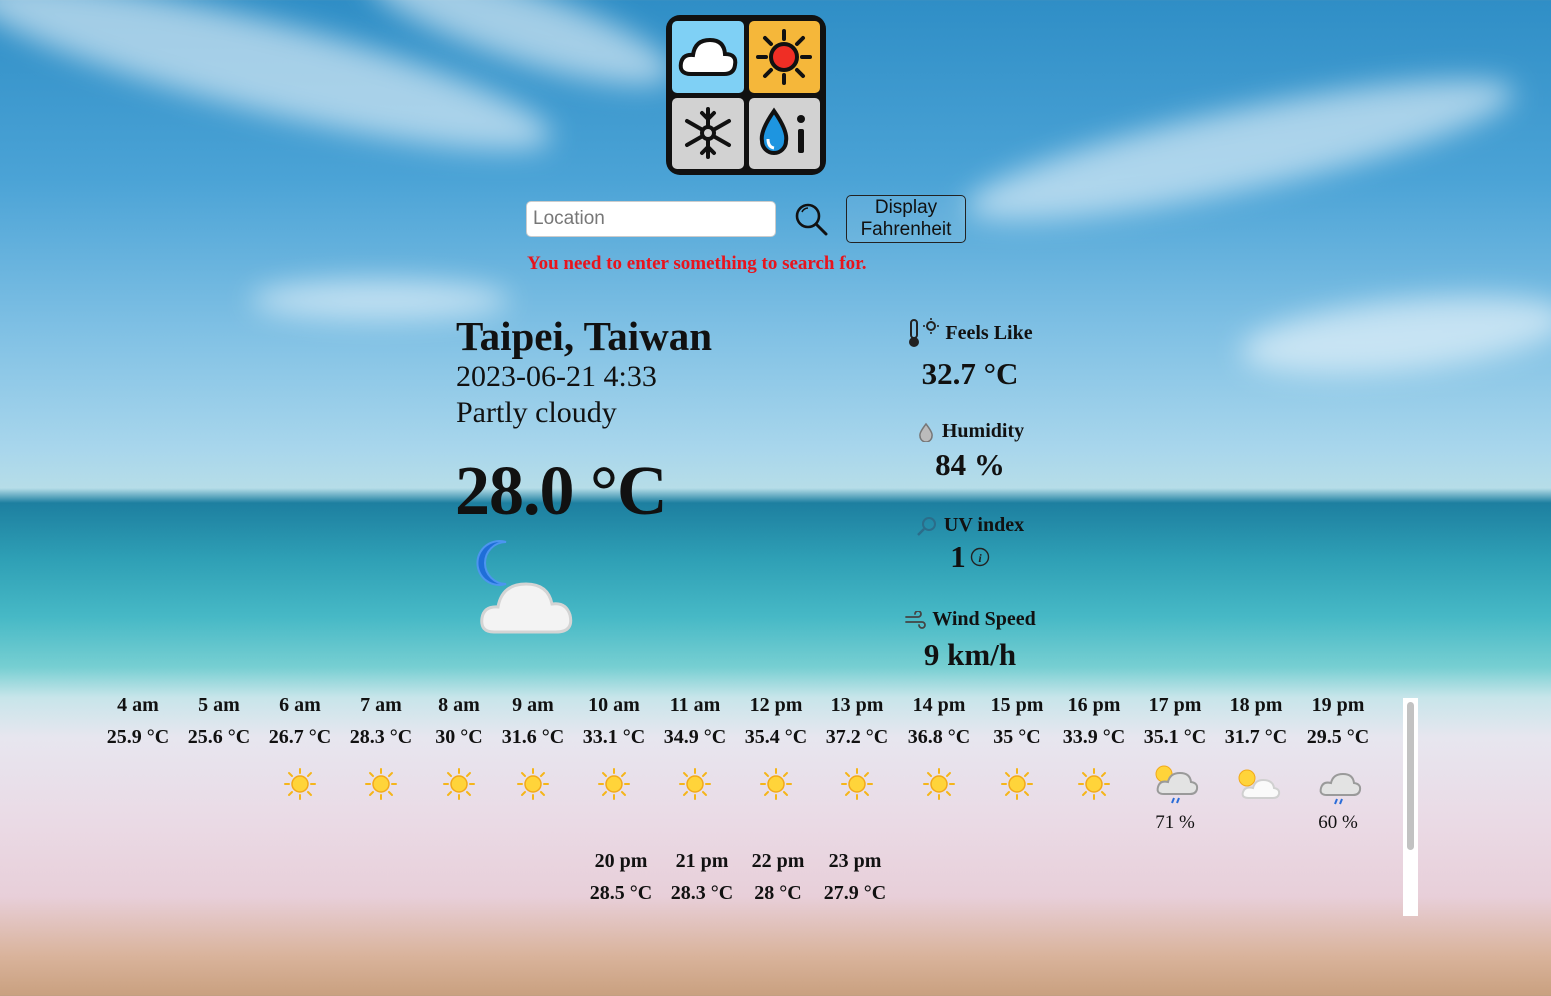 The width and height of the screenshot is (1551, 996). What do you see at coordinates (1338, 705) in the screenshot?
I see `hour-time: 19 pm` at bounding box center [1338, 705].